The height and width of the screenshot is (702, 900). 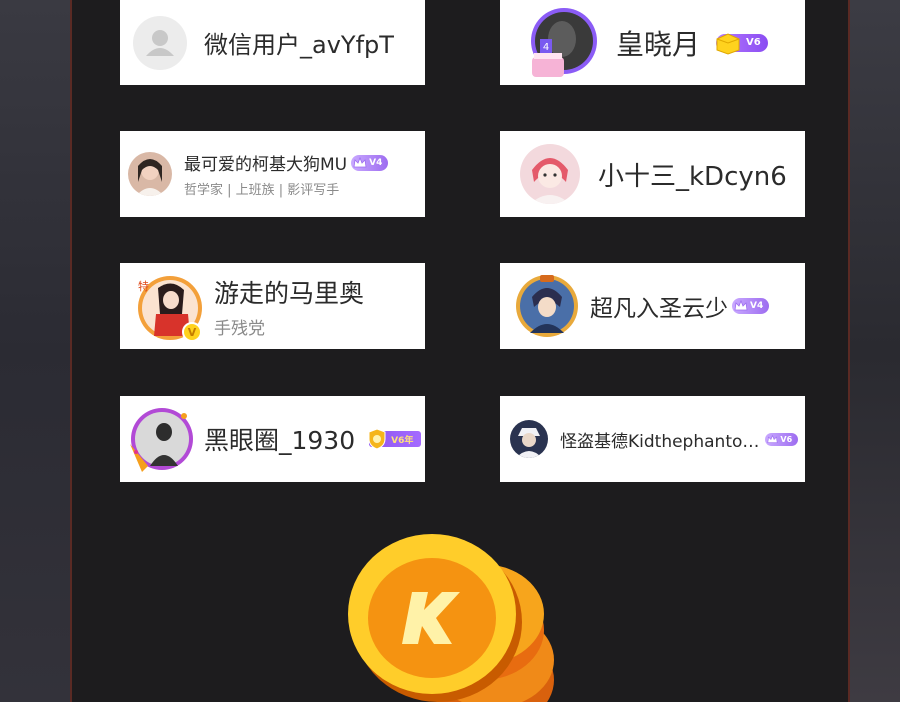 I want to click on shield-icon, so click(x=377, y=439).